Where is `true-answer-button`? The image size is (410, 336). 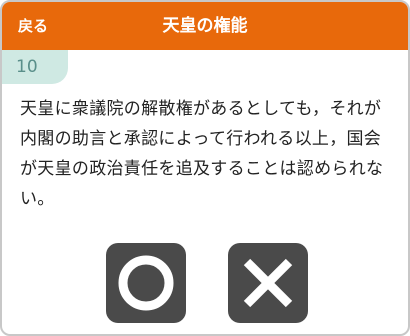
true-answer-button is located at coordinates (146, 283).